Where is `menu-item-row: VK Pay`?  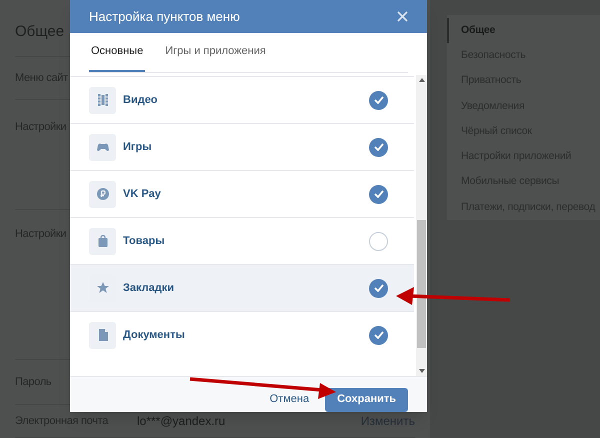 menu-item-row: VK Pay is located at coordinates (242, 193).